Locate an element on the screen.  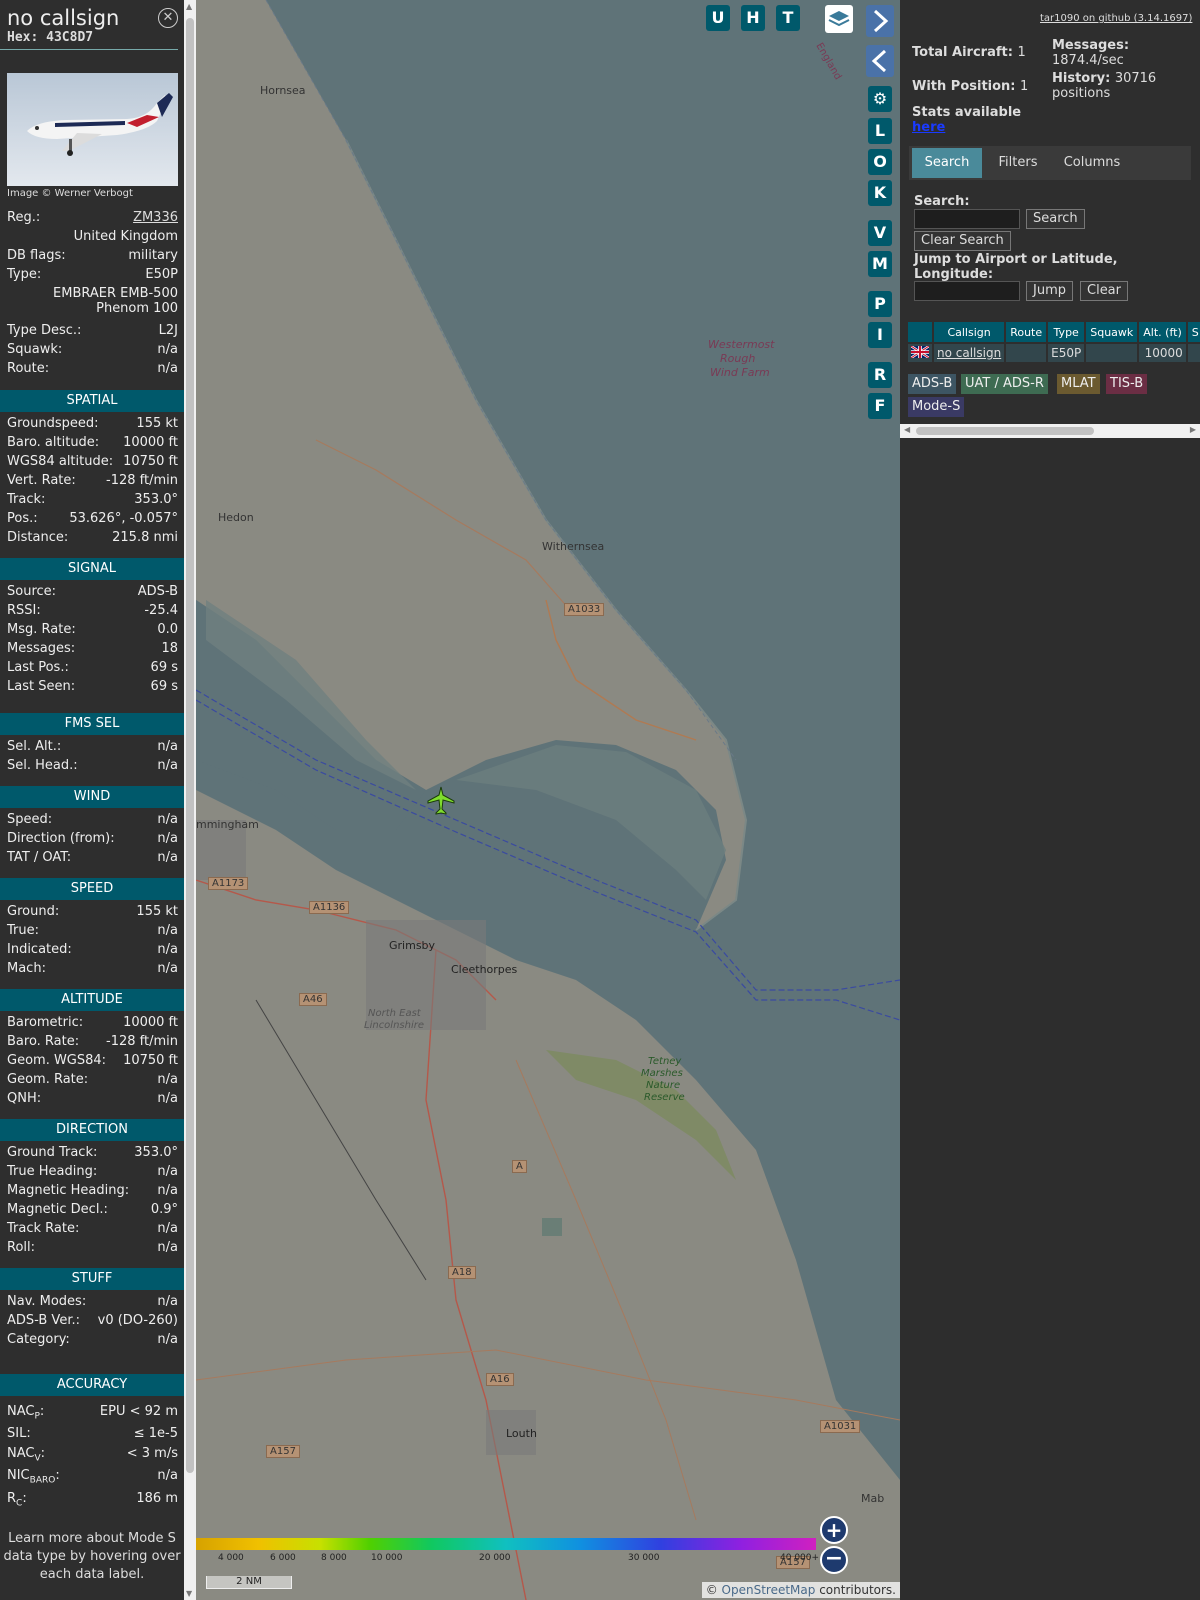
clear-jump-button: Clear is located at coordinates (1104, 291).